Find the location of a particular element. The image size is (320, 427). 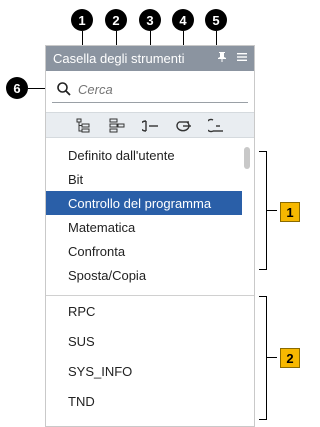

scrollbar-thumb is located at coordinates (247, 158).